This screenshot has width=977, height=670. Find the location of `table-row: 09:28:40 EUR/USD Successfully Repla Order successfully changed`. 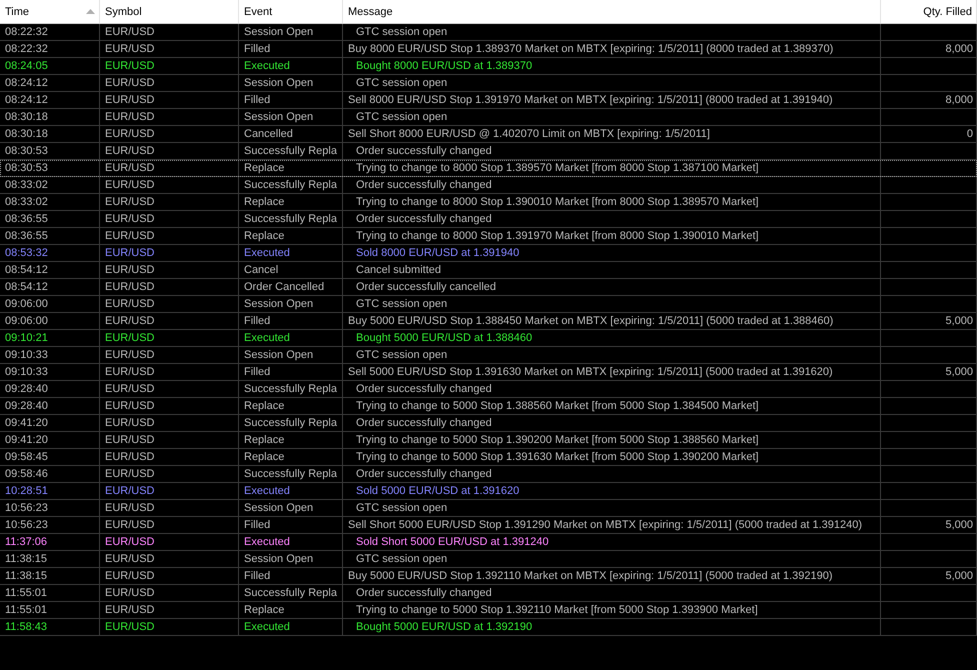

table-row: 09:28:40 EUR/USD Successfully Repla Order successfully changed is located at coordinates (488, 389).